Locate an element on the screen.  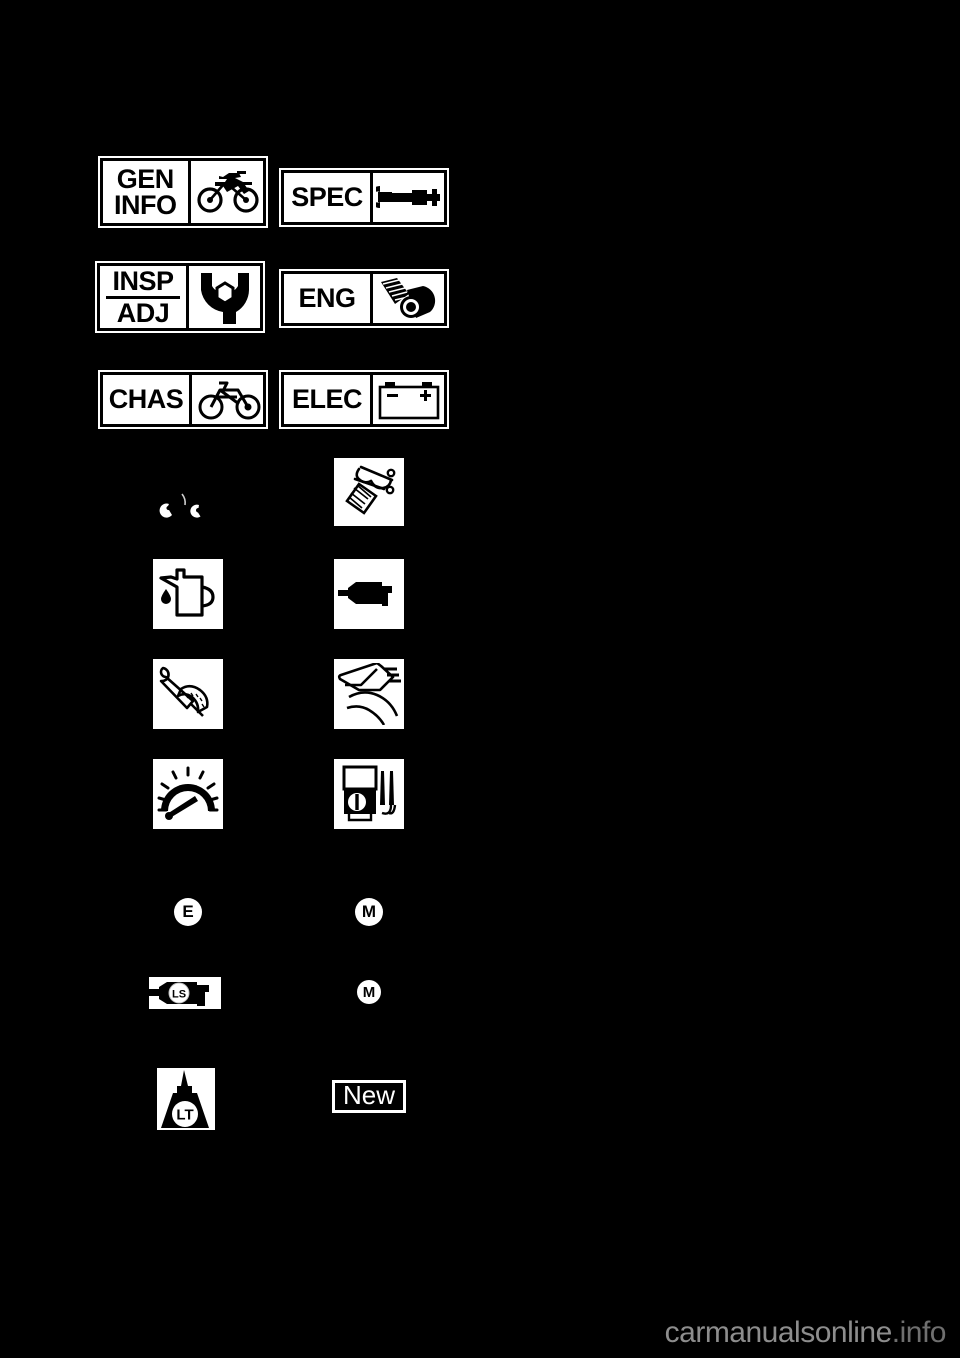
section-tab-insp-adj: INSP ADJ is located at coordinates (180, 297).